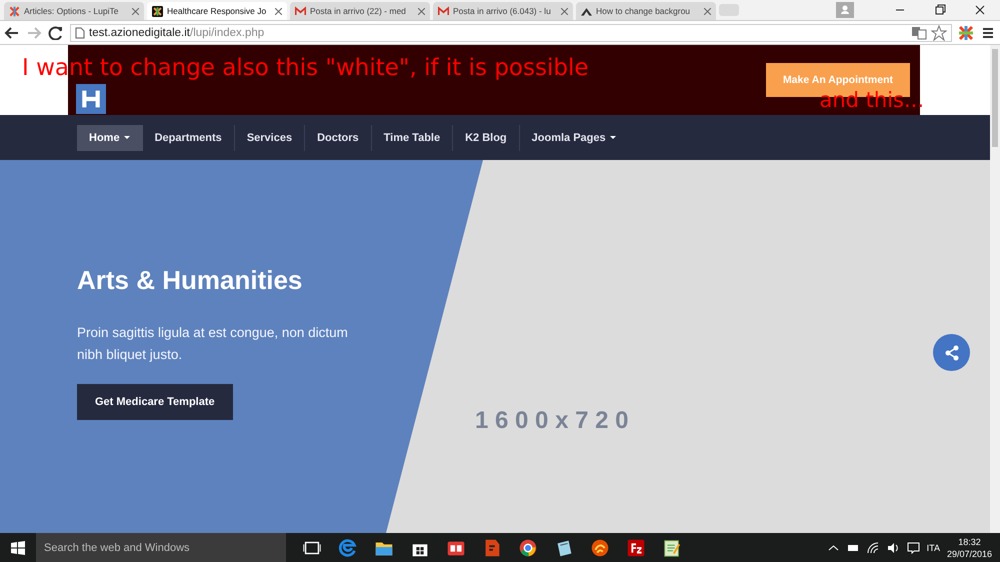 Image resolution: width=1000 pixels, height=562 pixels. What do you see at coordinates (969, 542) in the screenshot?
I see `clock-time: 18:32` at bounding box center [969, 542].